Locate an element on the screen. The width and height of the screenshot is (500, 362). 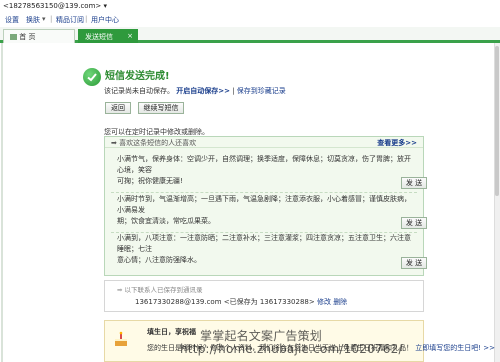
user-center-link: 用户中心 is located at coordinates (105, 20).